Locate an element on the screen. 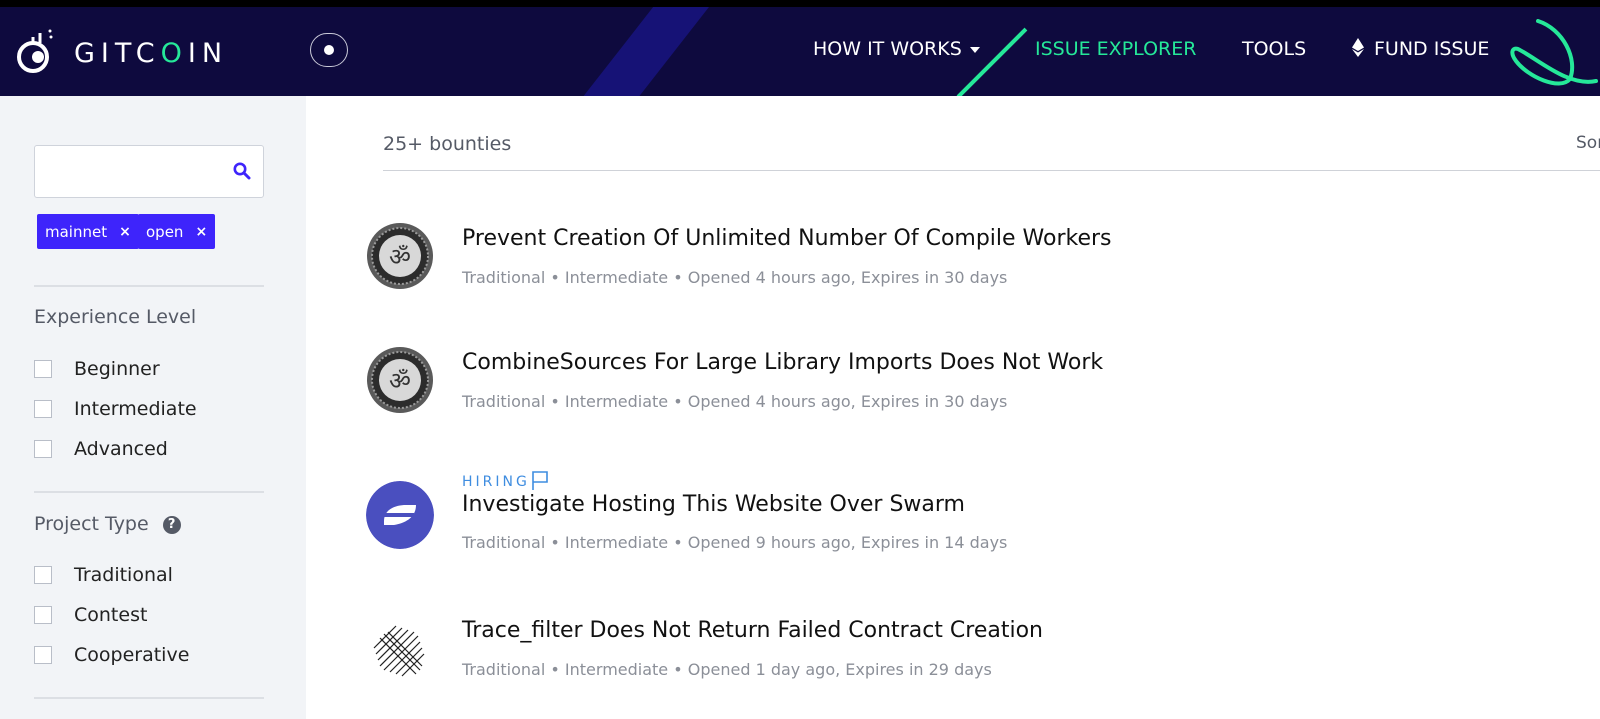  filter-beginner: Beginner is located at coordinates (97, 369).